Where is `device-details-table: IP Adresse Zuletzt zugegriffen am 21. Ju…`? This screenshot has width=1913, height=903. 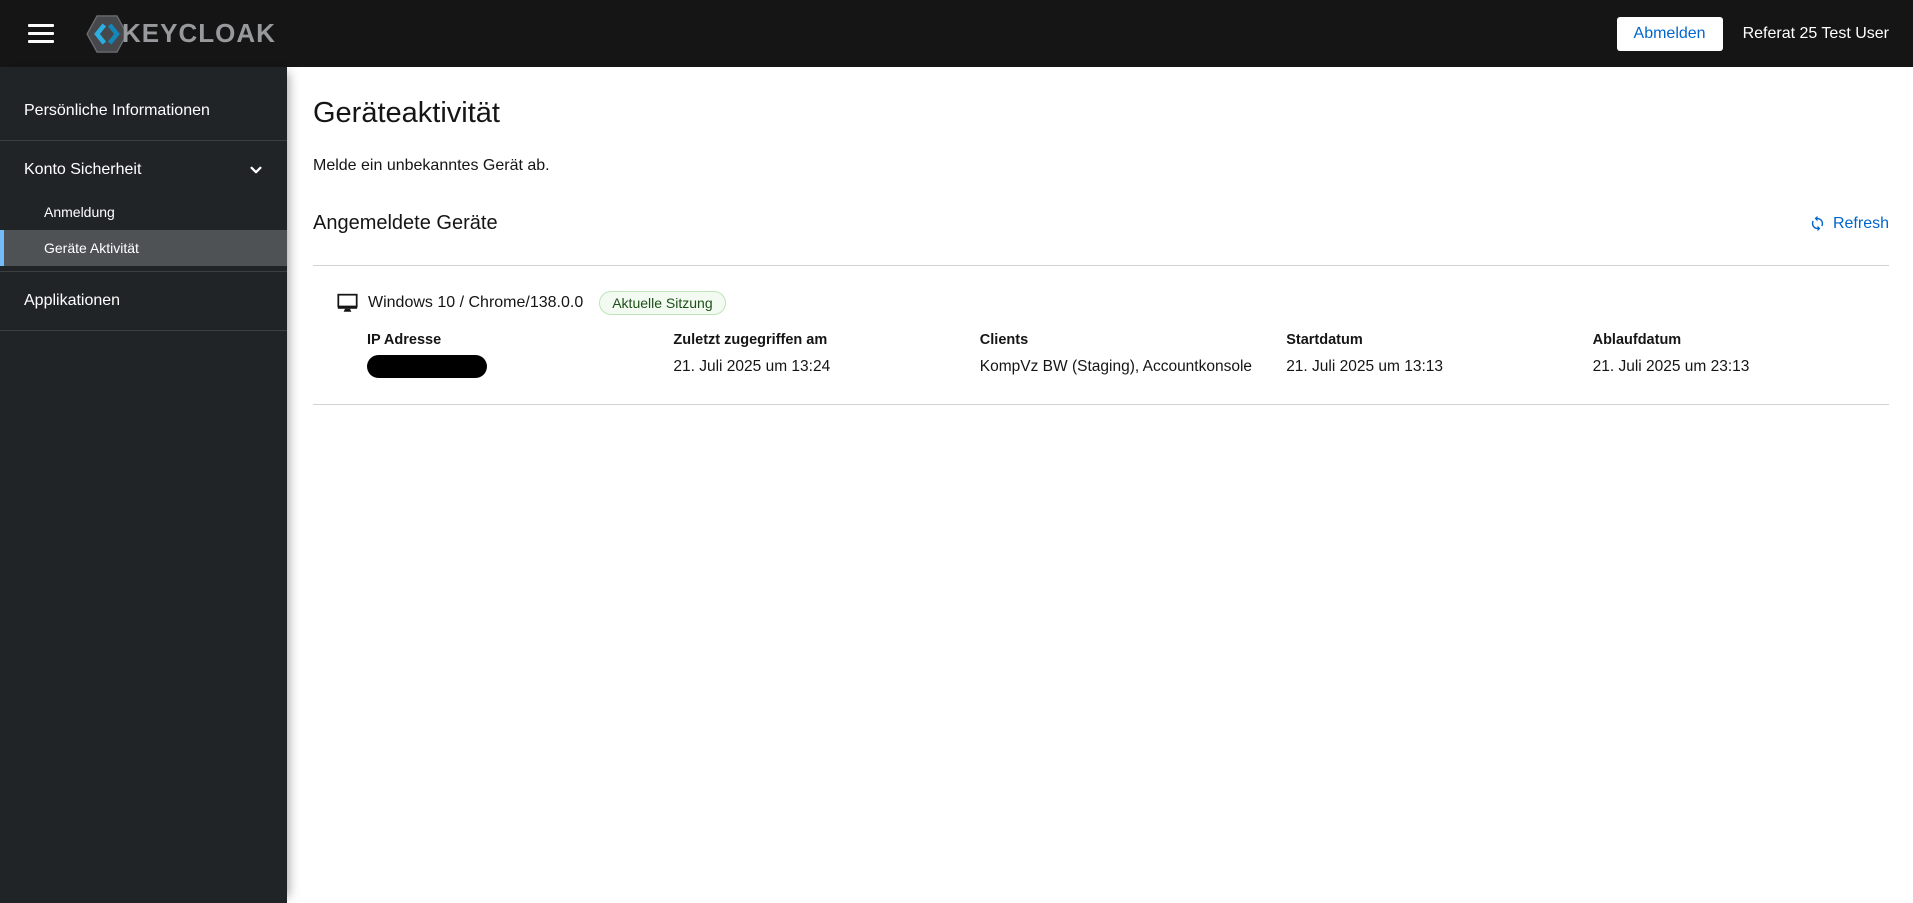
device-details-table: IP Adresse Zuletzt zugegriffen am 21. Ju… is located at coordinates (1128, 355).